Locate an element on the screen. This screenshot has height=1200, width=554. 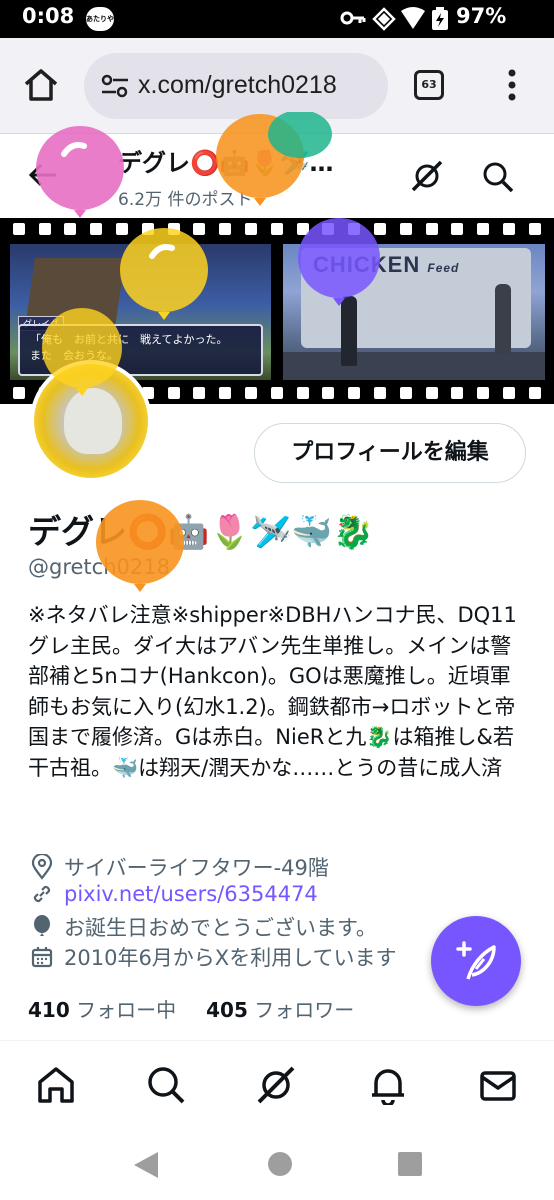
grok-tab-icon is located at coordinates (276, 1085).